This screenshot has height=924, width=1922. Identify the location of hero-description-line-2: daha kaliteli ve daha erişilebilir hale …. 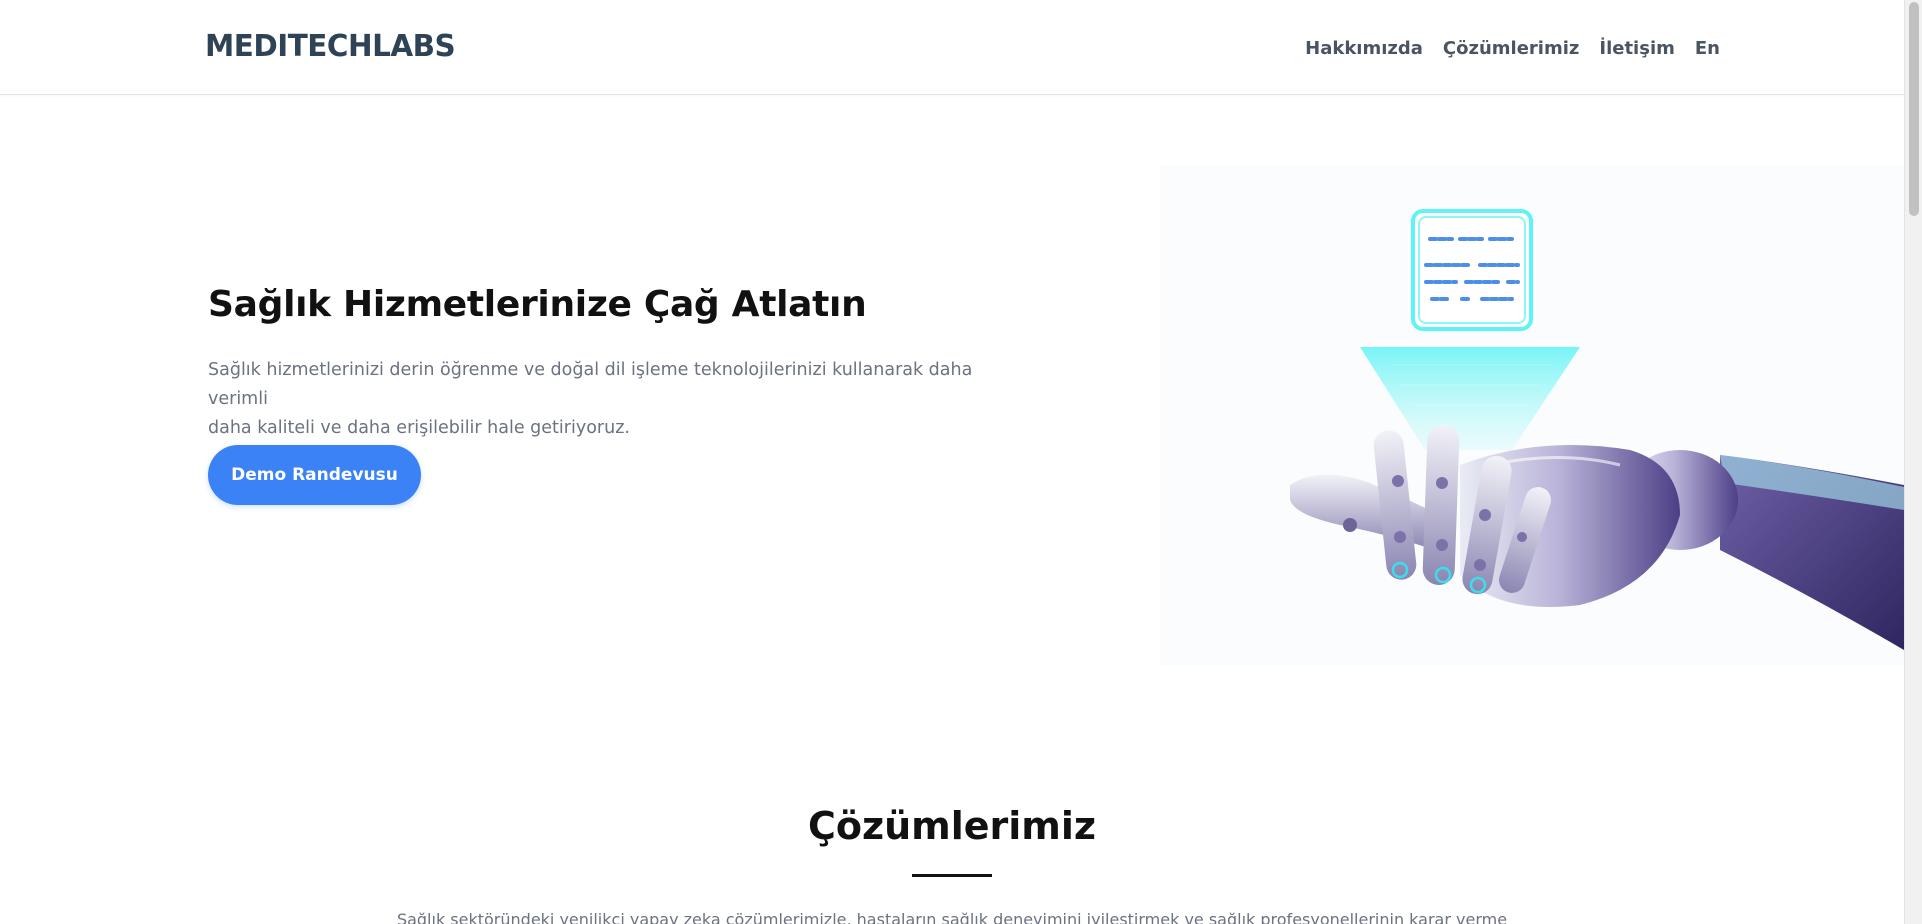
(419, 428).